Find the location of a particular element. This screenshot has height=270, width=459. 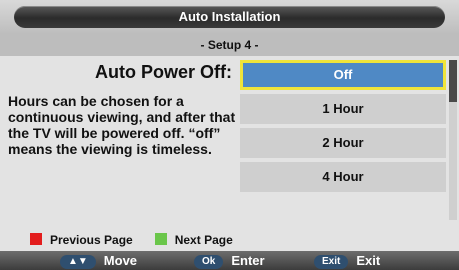

exit-hint: Exit Exit is located at coordinates (347, 260).